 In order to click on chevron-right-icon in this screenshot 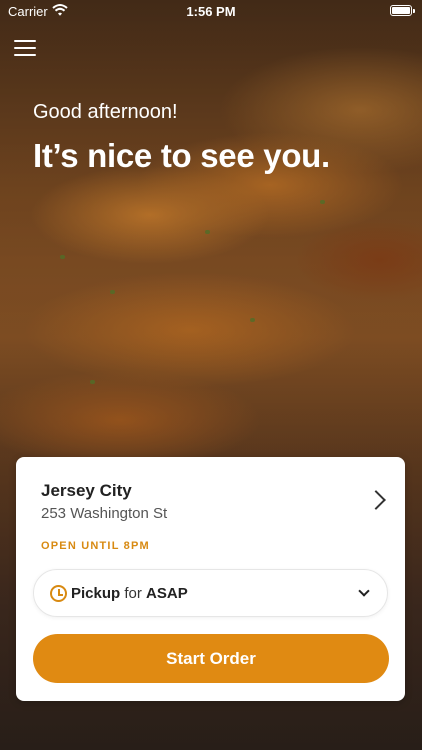, I will do `click(376, 500)`.